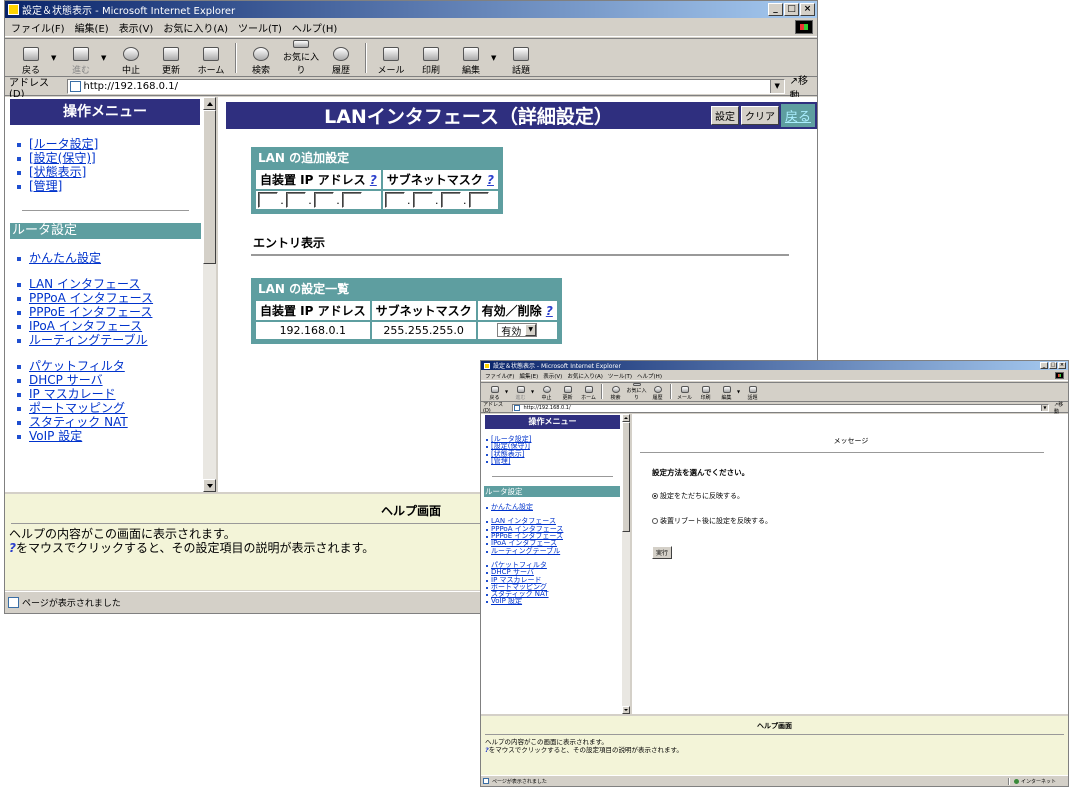 Image resolution: width=1069 pixels, height=787 pixels. Describe the element at coordinates (352, 200) in the screenshot. I see `ip-octet-4-field` at that location.